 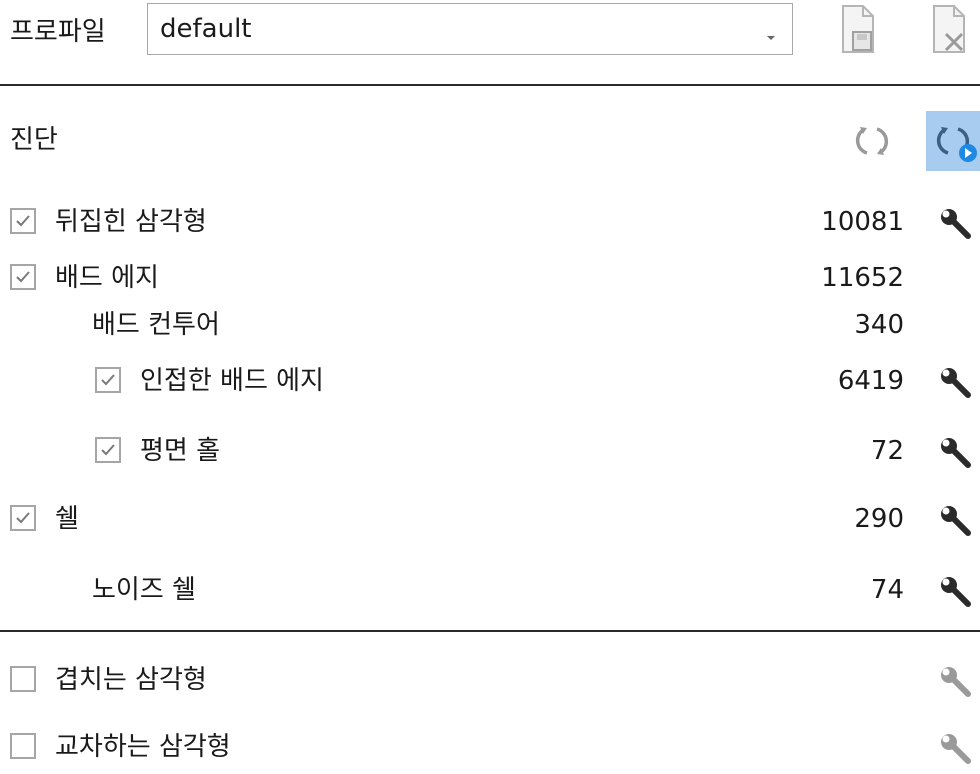 I want to click on document-save-icon, so click(x=859, y=29).